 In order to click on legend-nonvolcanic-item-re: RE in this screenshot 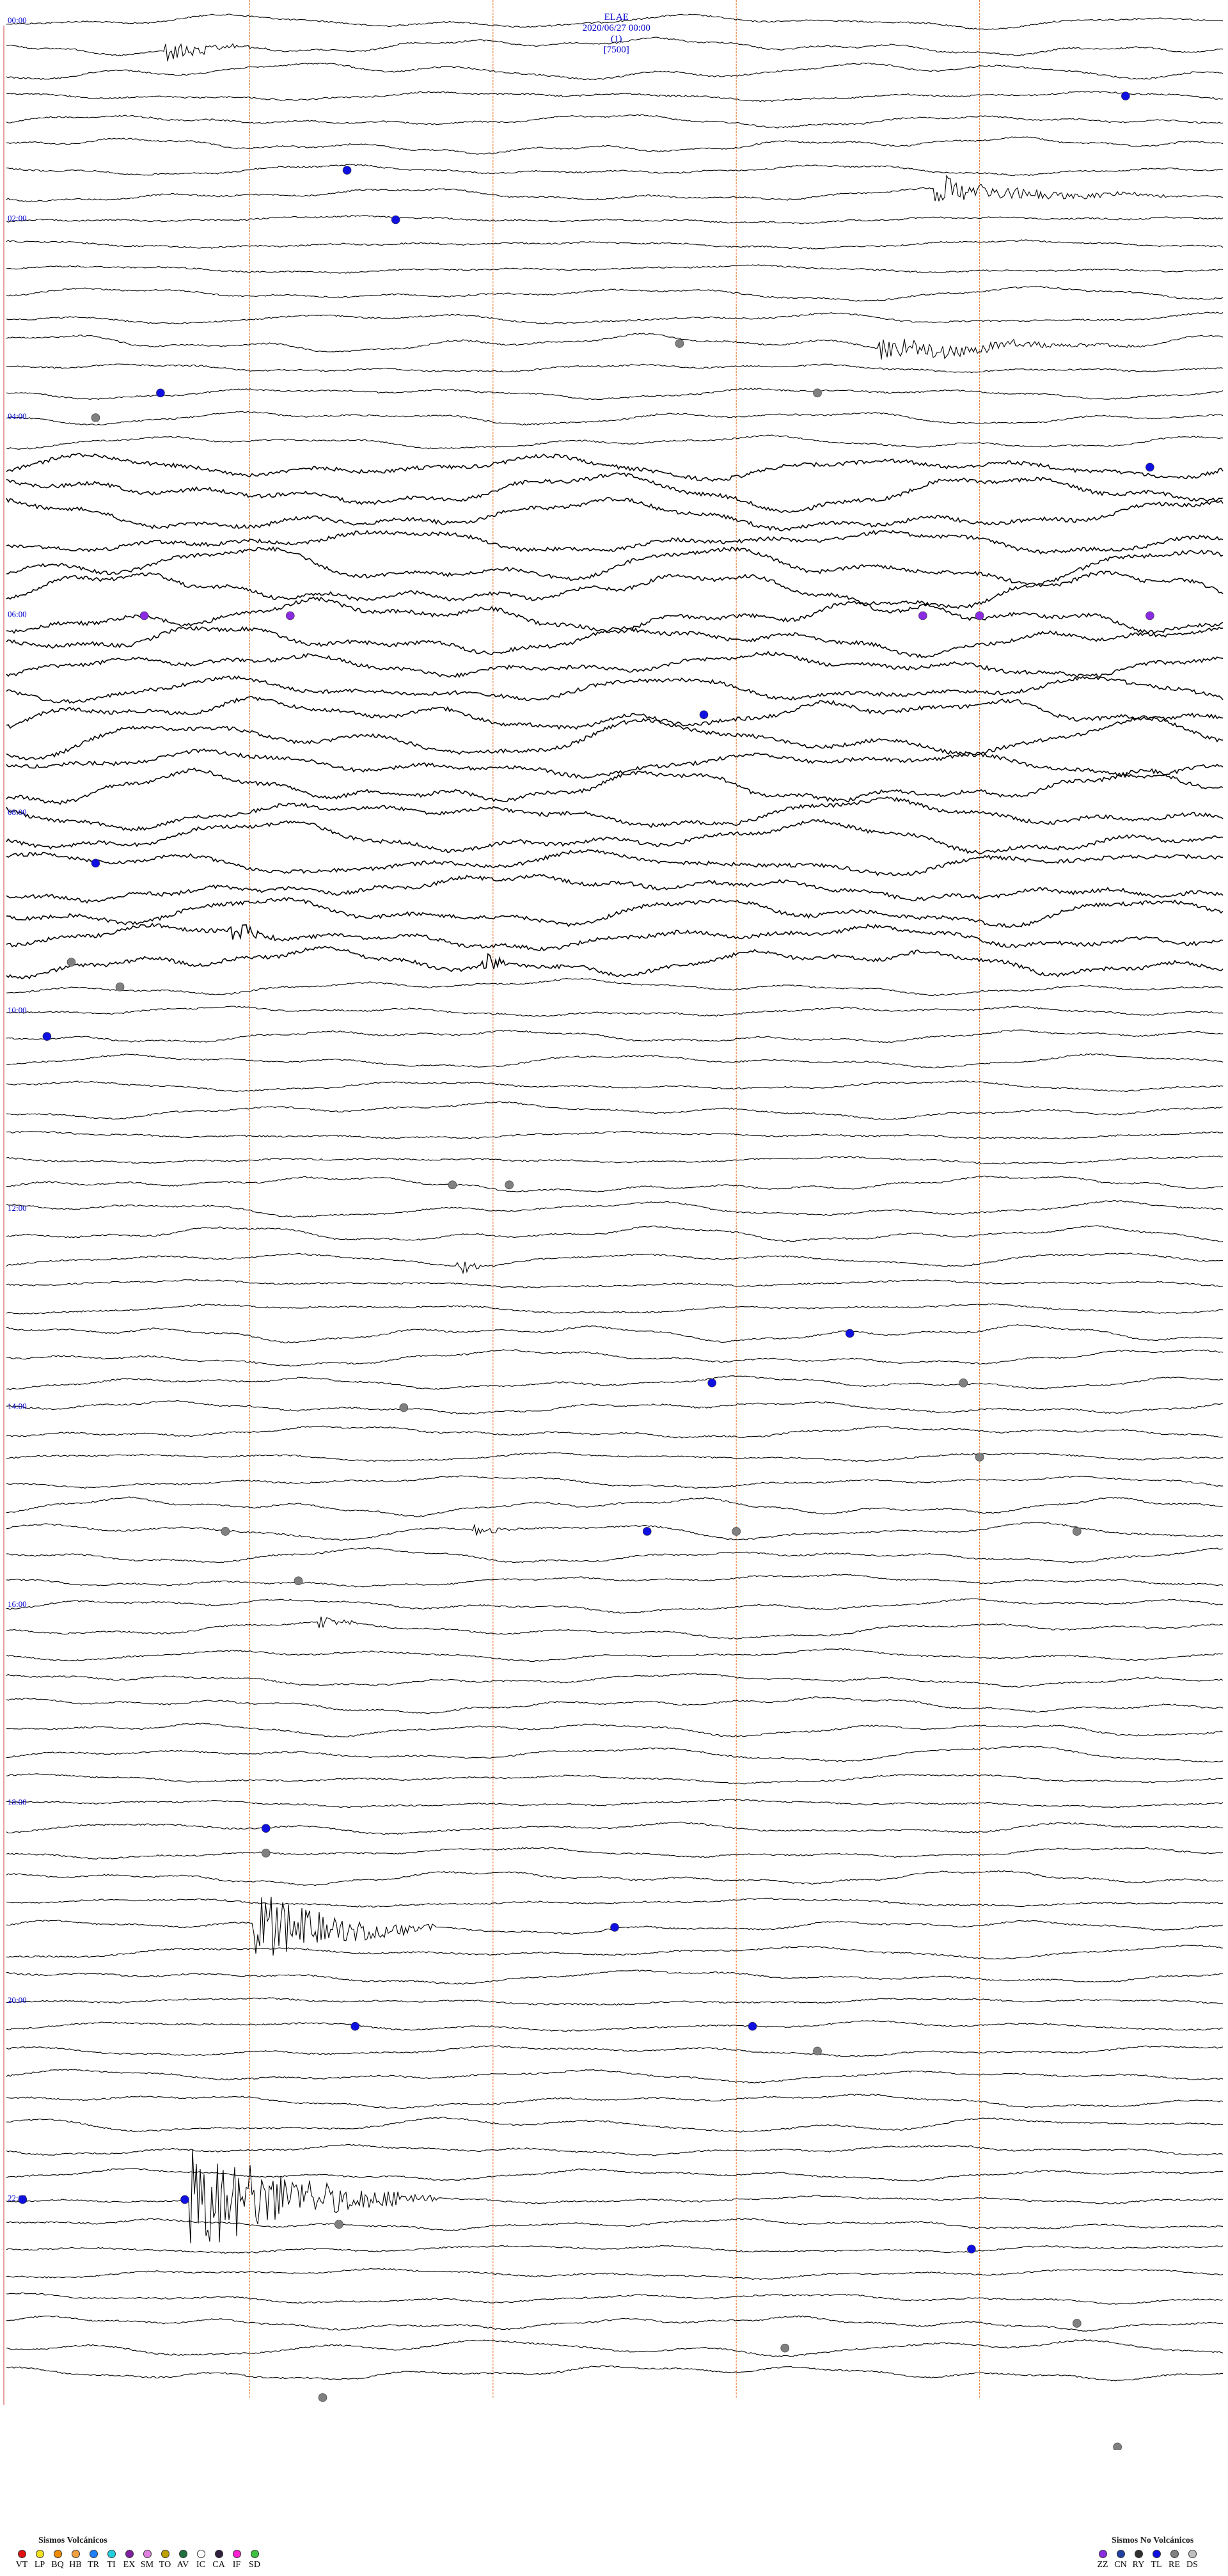, I will do `click(1174, 2560)`.